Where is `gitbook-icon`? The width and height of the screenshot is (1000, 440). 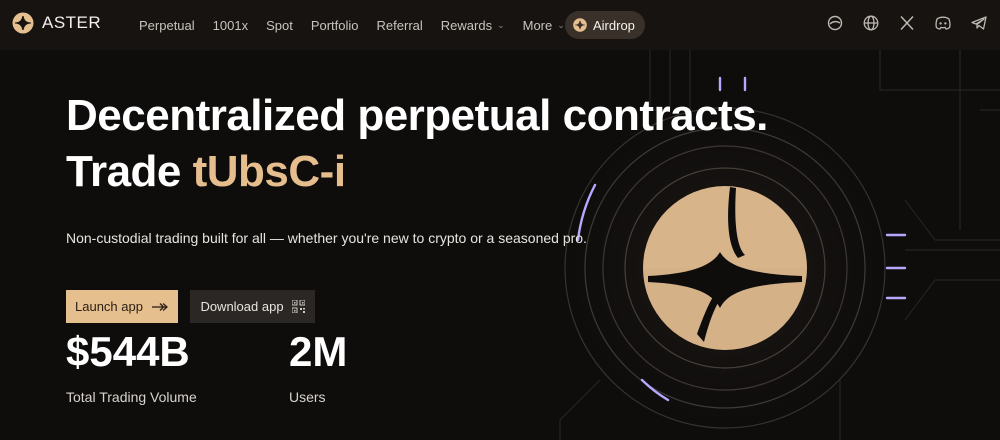 gitbook-icon is located at coordinates (835, 23).